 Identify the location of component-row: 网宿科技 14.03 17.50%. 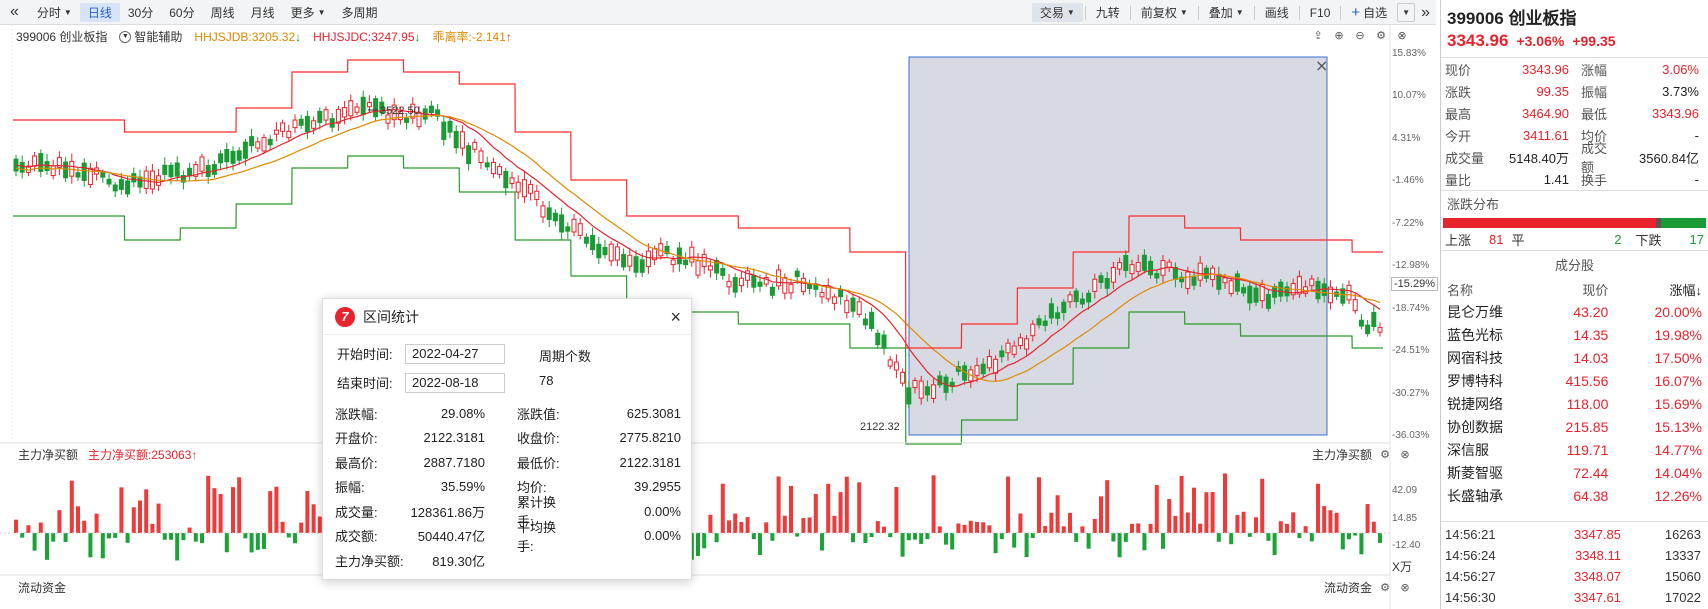
(1574, 357).